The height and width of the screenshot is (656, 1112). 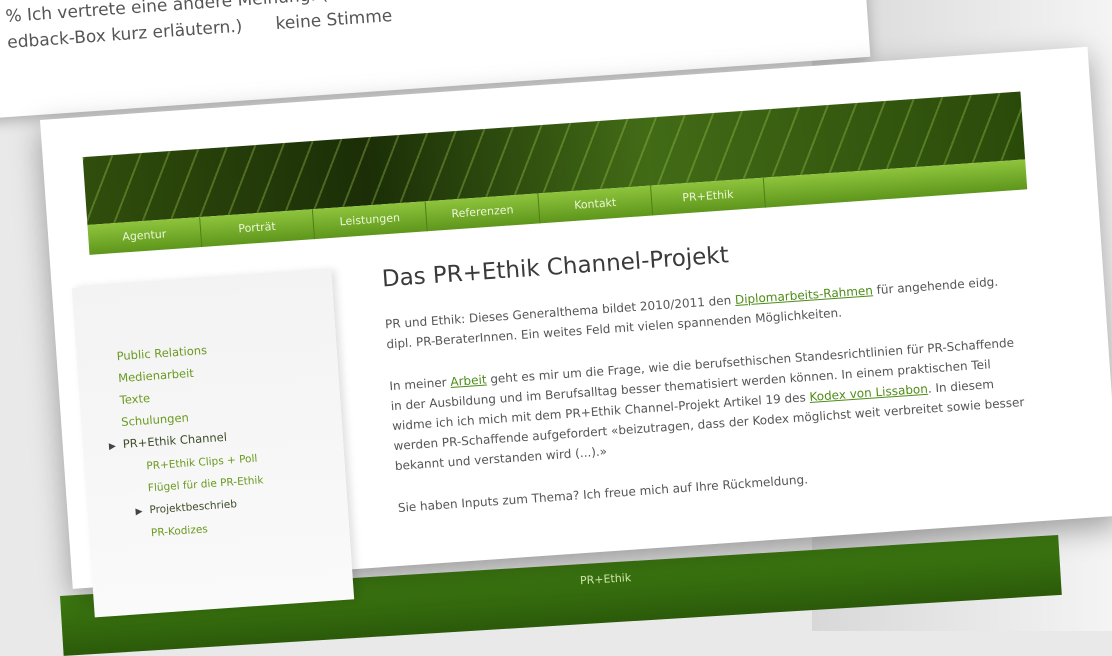 I want to click on sidebar-item-label: Projektbeschrieb, so click(x=193, y=507).